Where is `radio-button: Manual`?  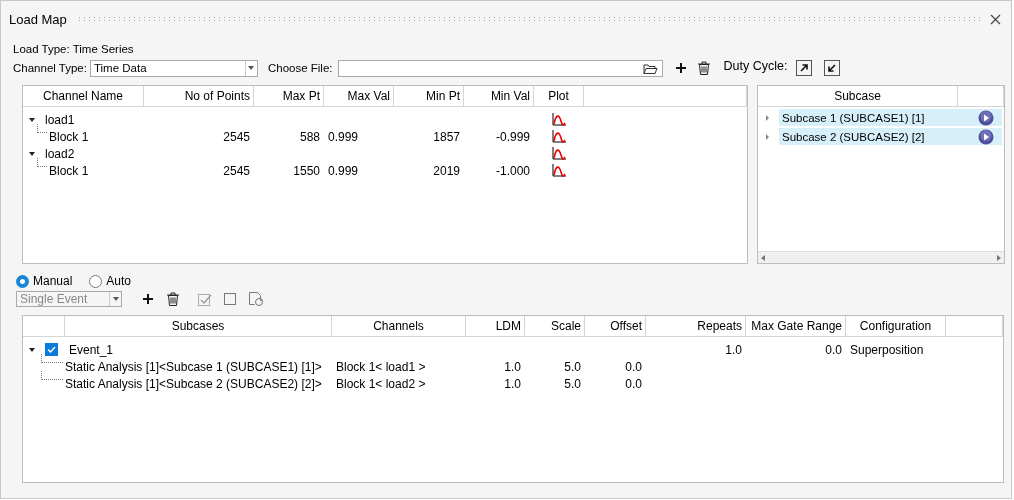 radio-button: Manual is located at coordinates (44, 281).